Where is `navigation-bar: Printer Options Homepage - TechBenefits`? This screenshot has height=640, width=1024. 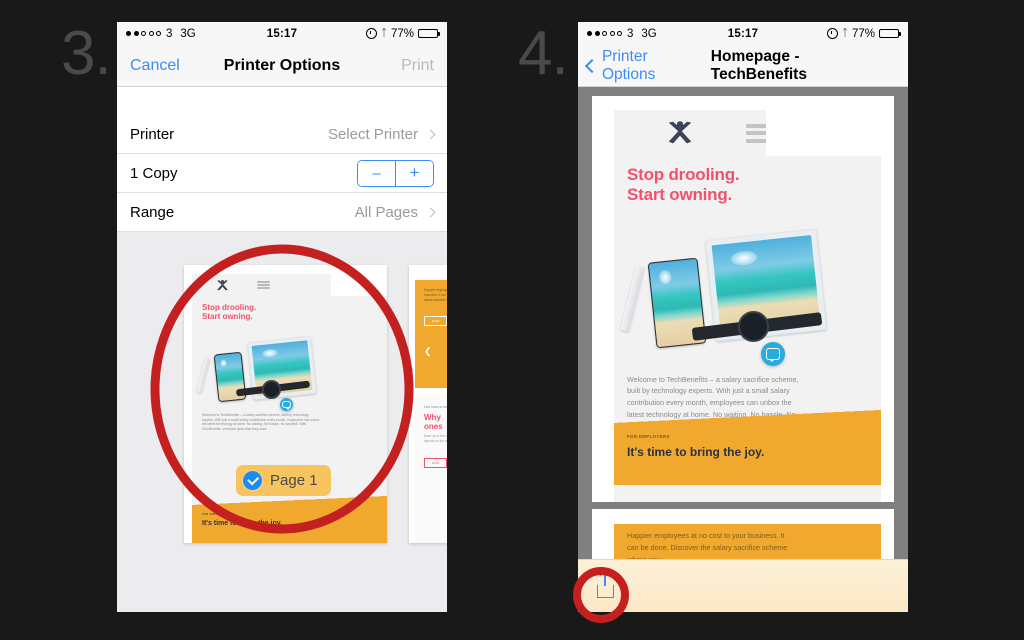
navigation-bar: Printer Options Homepage - TechBenefits is located at coordinates (743, 66).